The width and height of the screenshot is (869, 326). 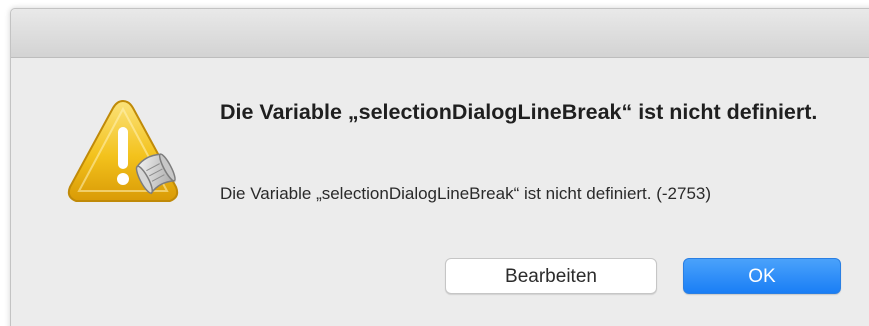 What do you see at coordinates (123, 155) in the screenshot?
I see `warning-script-icon` at bounding box center [123, 155].